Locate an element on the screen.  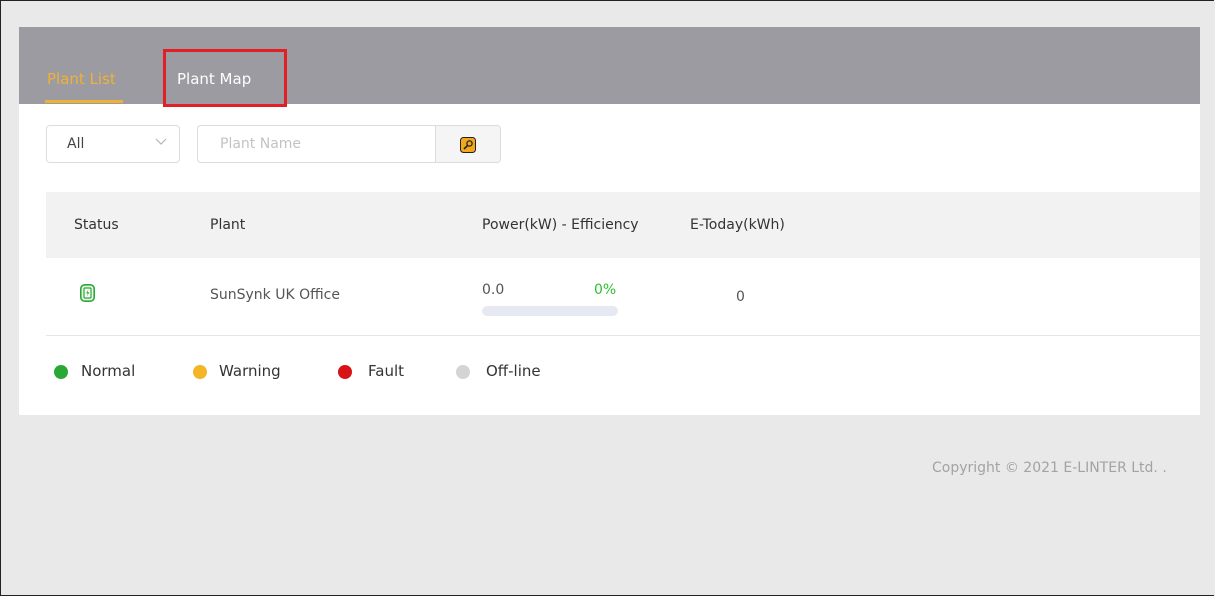
status-dot-fault-icon is located at coordinates (345, 372).